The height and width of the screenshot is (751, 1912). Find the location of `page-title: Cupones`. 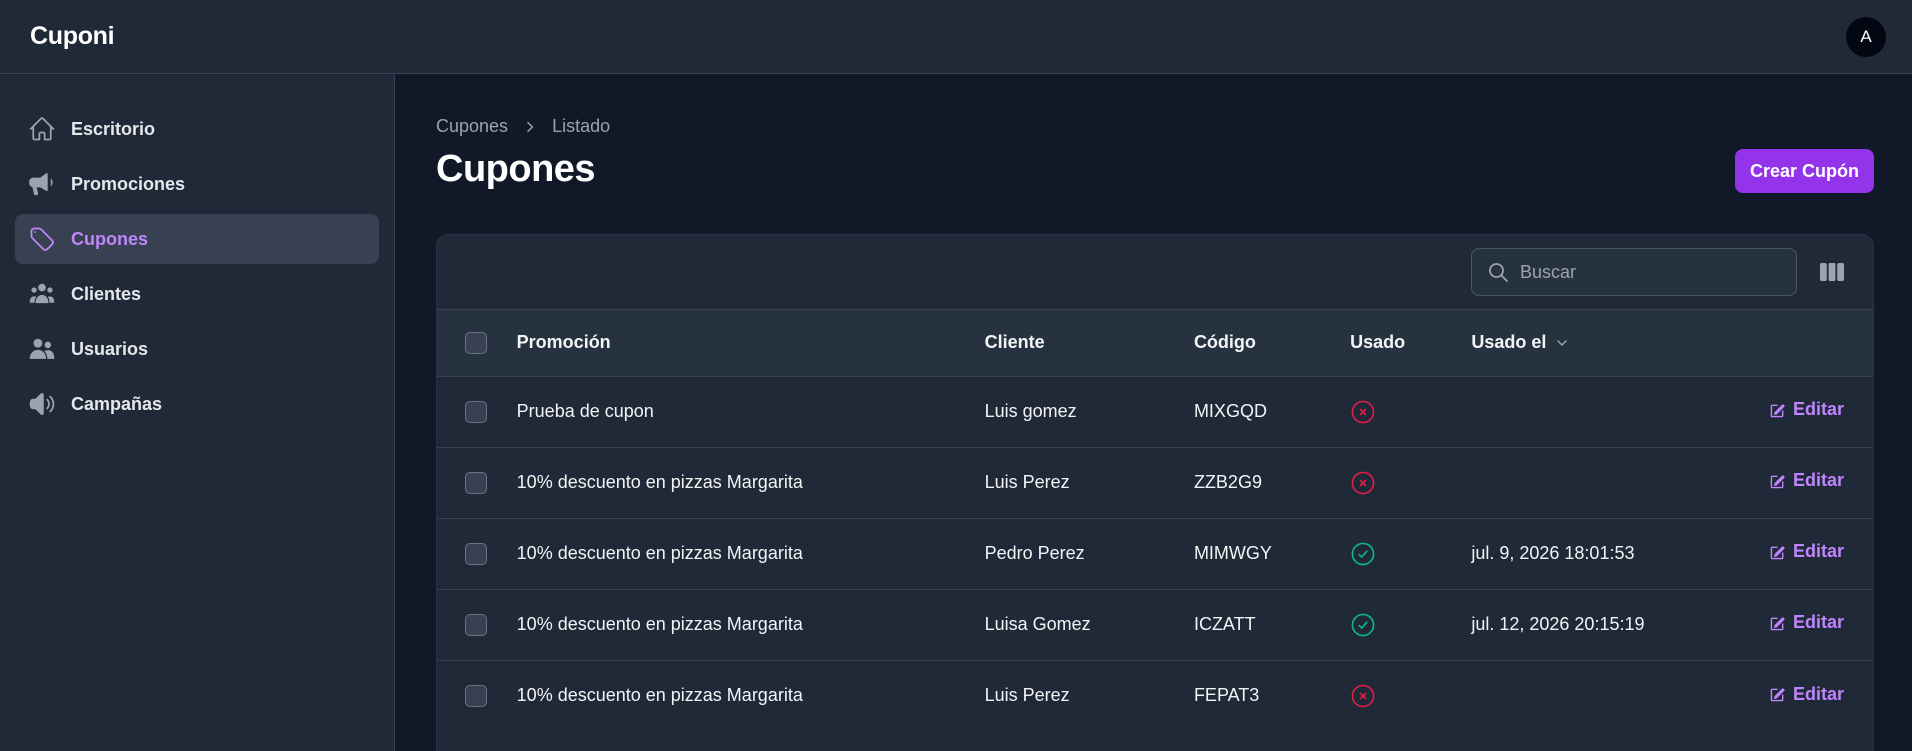

page-title: Cupones is located at coordinates (516, 169).